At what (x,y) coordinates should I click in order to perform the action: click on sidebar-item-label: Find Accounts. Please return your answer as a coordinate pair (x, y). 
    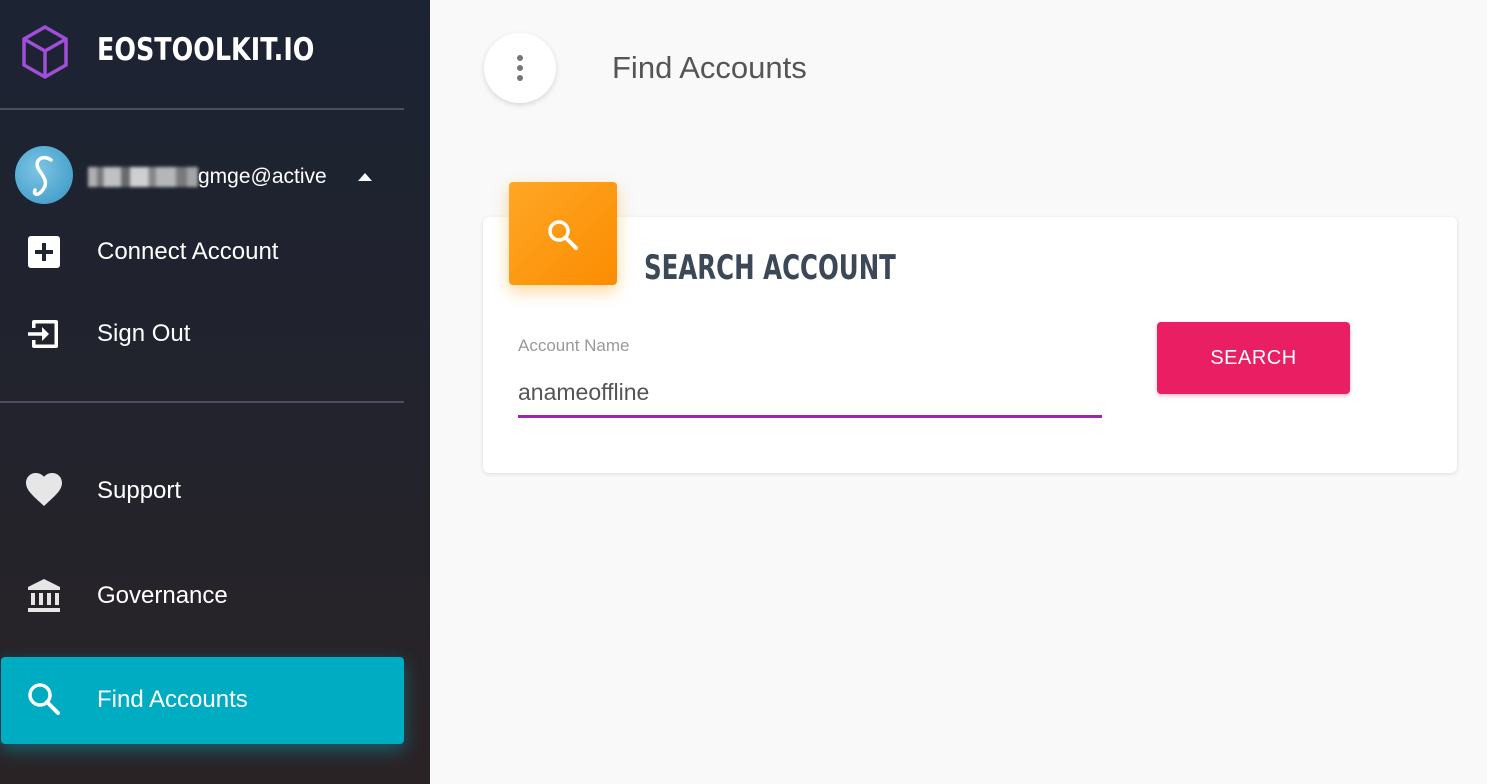
    Looking at the image, I should click on (172, 699).